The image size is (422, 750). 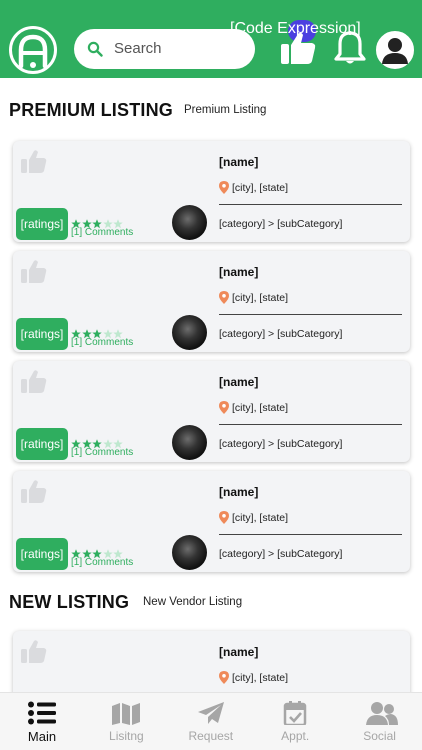 I want to click on list-icon, so click(x=42, y=713).